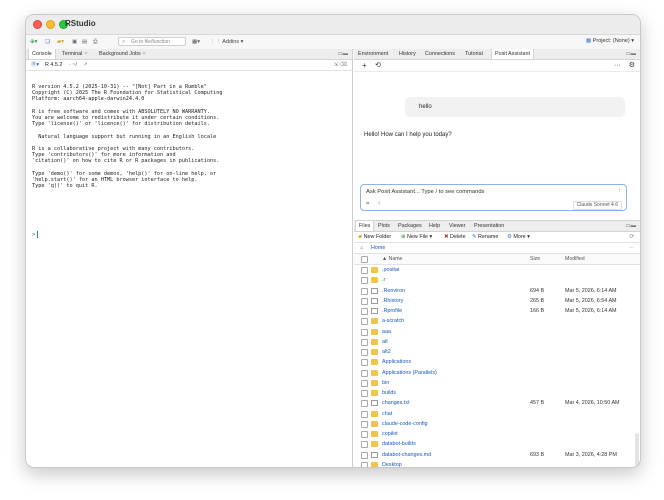 The height and width of the screenshot is (500, 664). Describe the element at coordinates (399, 444) in the screenshot. I see `file-name: databot-builds` at that location.